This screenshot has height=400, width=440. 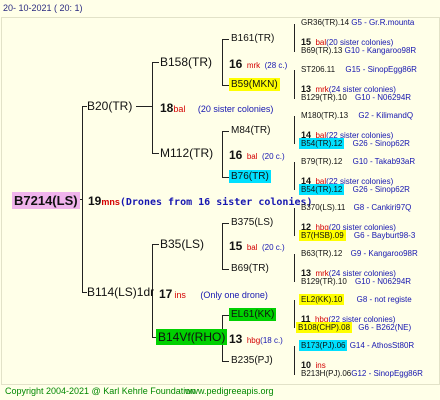 What do you see at coordinates (383, 97) in the screenshot?
I see `gen4-bottom-info: G10 - N06294R` at bounding box center [383, 97].